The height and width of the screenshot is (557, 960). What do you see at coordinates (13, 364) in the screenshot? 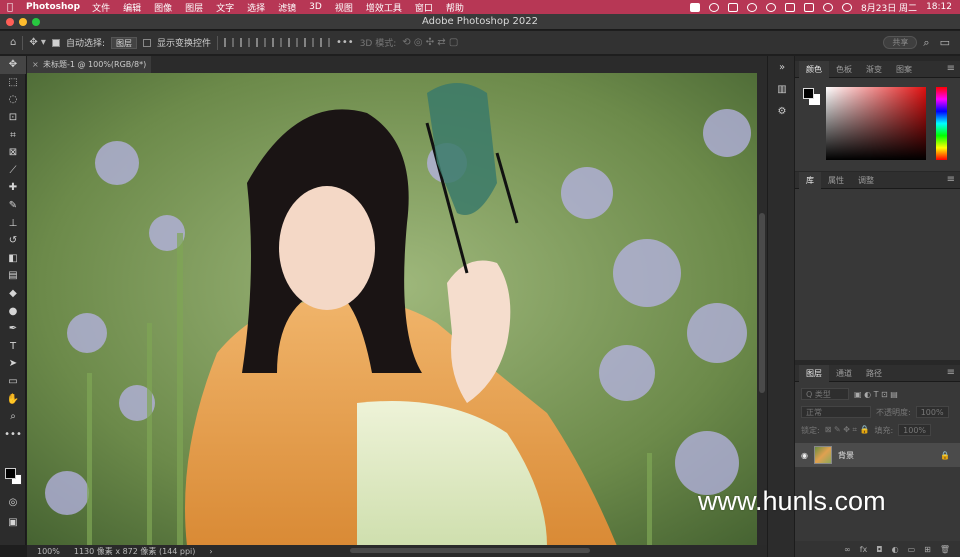
I see `path-select-tool-icon: ➤` at bounding box center [13, 364].